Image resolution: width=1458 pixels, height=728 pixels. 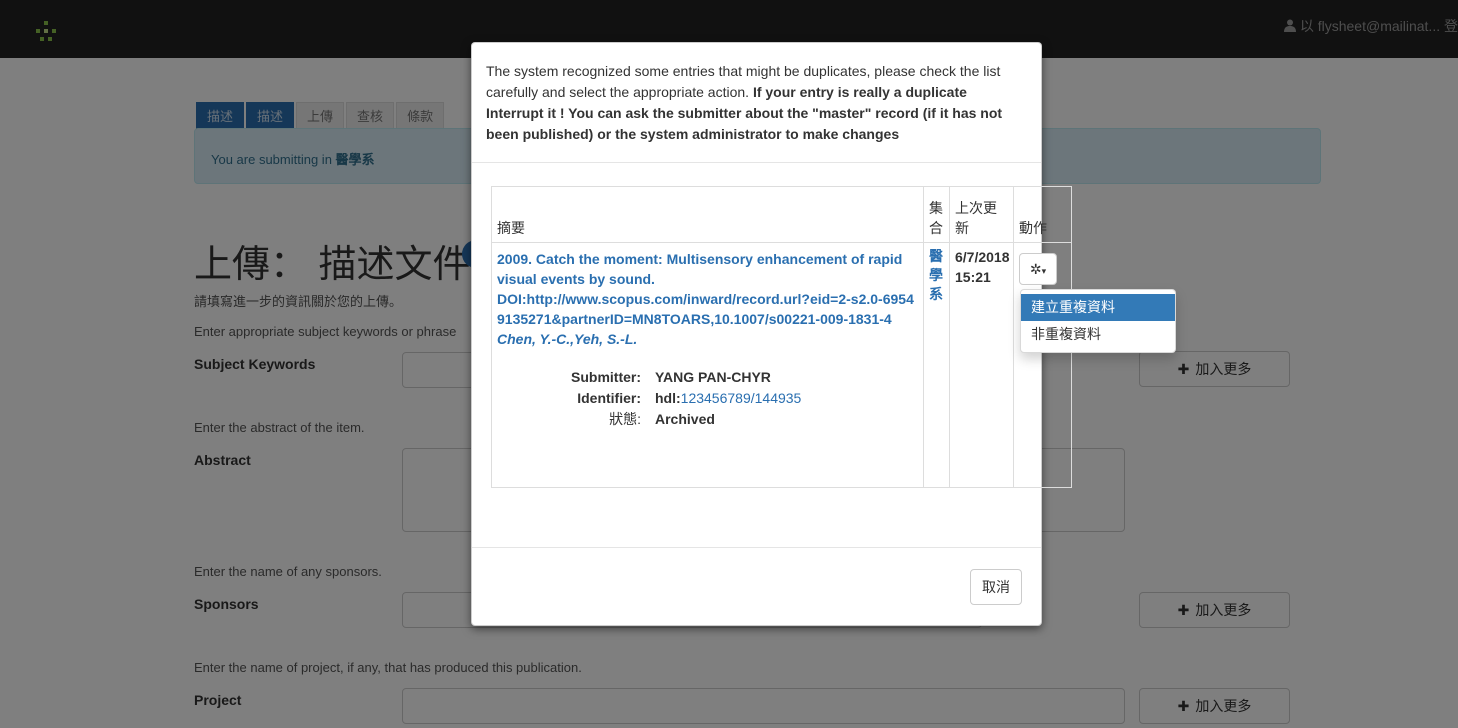 I want to click on identifier-link: 123456789/144935, so click(x=741, y=398).